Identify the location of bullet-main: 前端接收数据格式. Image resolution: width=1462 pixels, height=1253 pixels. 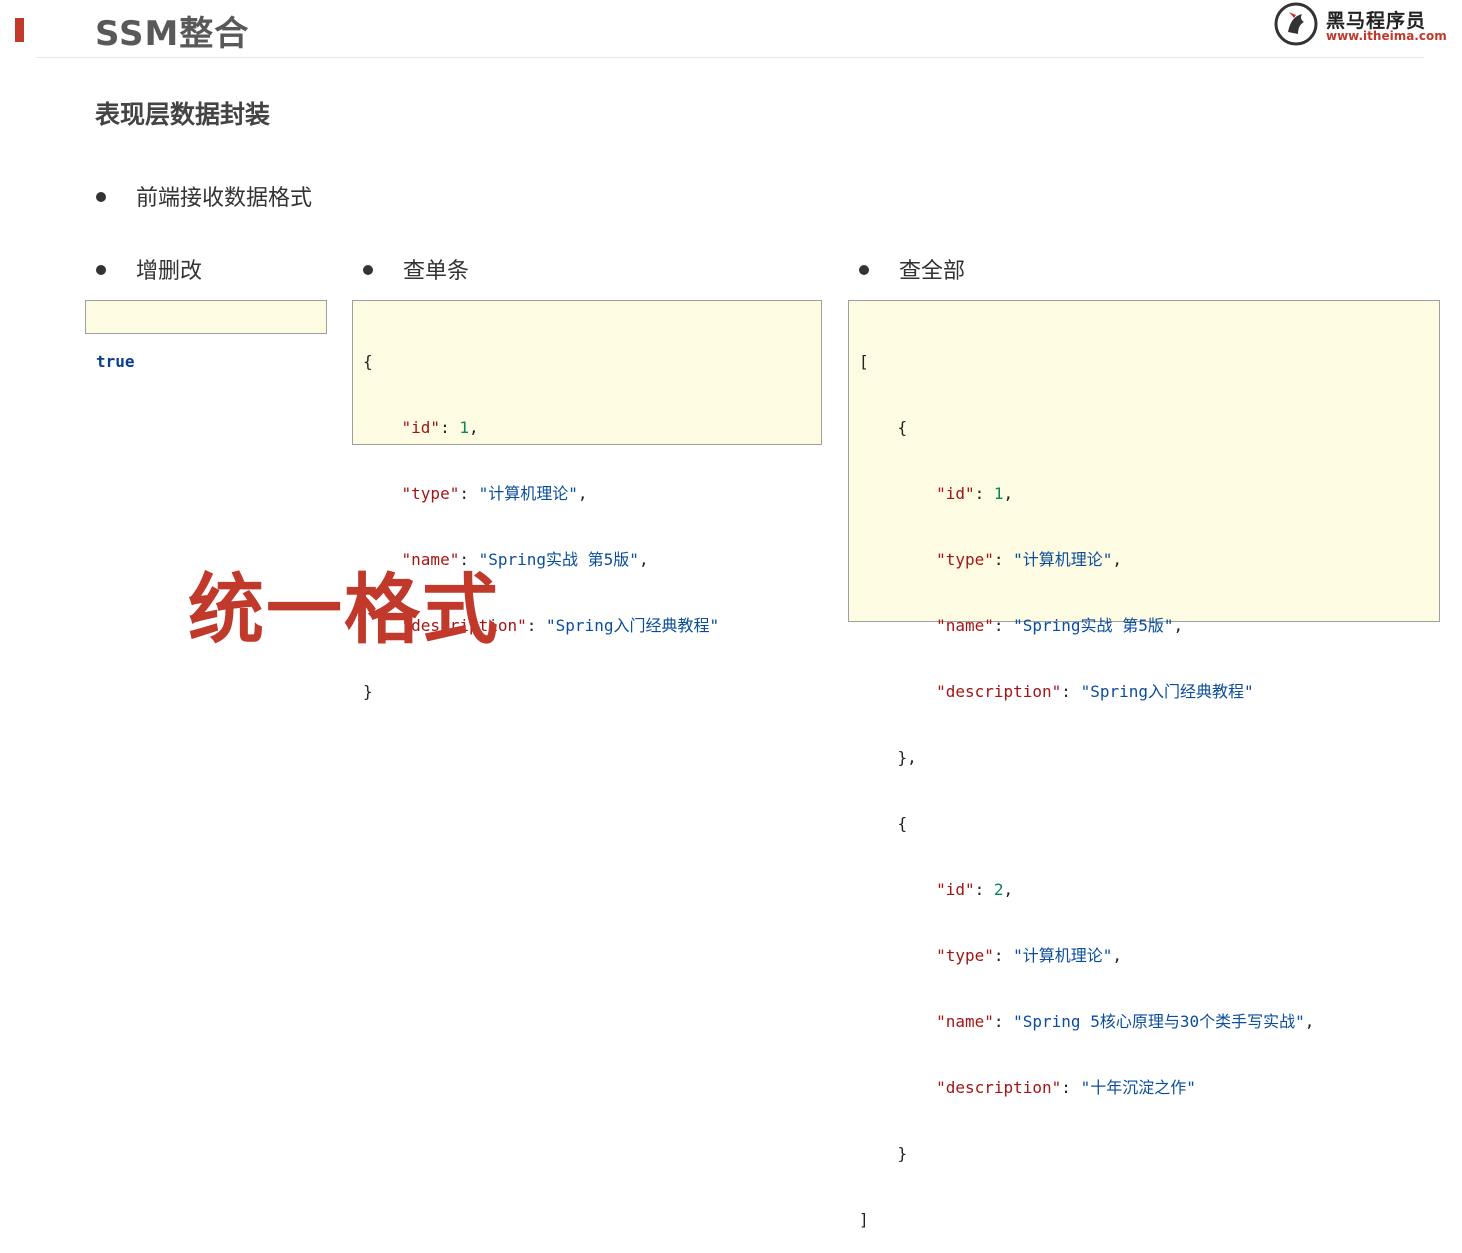
(204, 196).